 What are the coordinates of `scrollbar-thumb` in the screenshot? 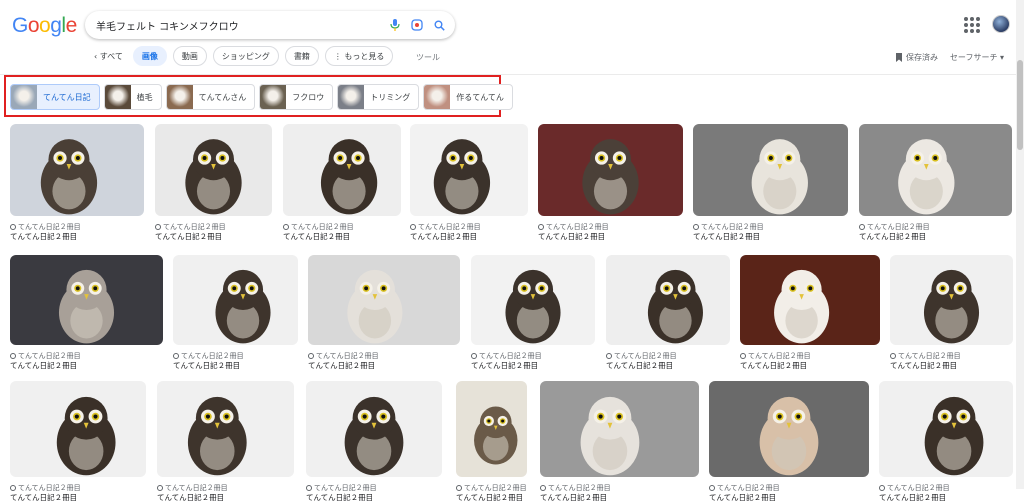 It's located at (1020, 105).